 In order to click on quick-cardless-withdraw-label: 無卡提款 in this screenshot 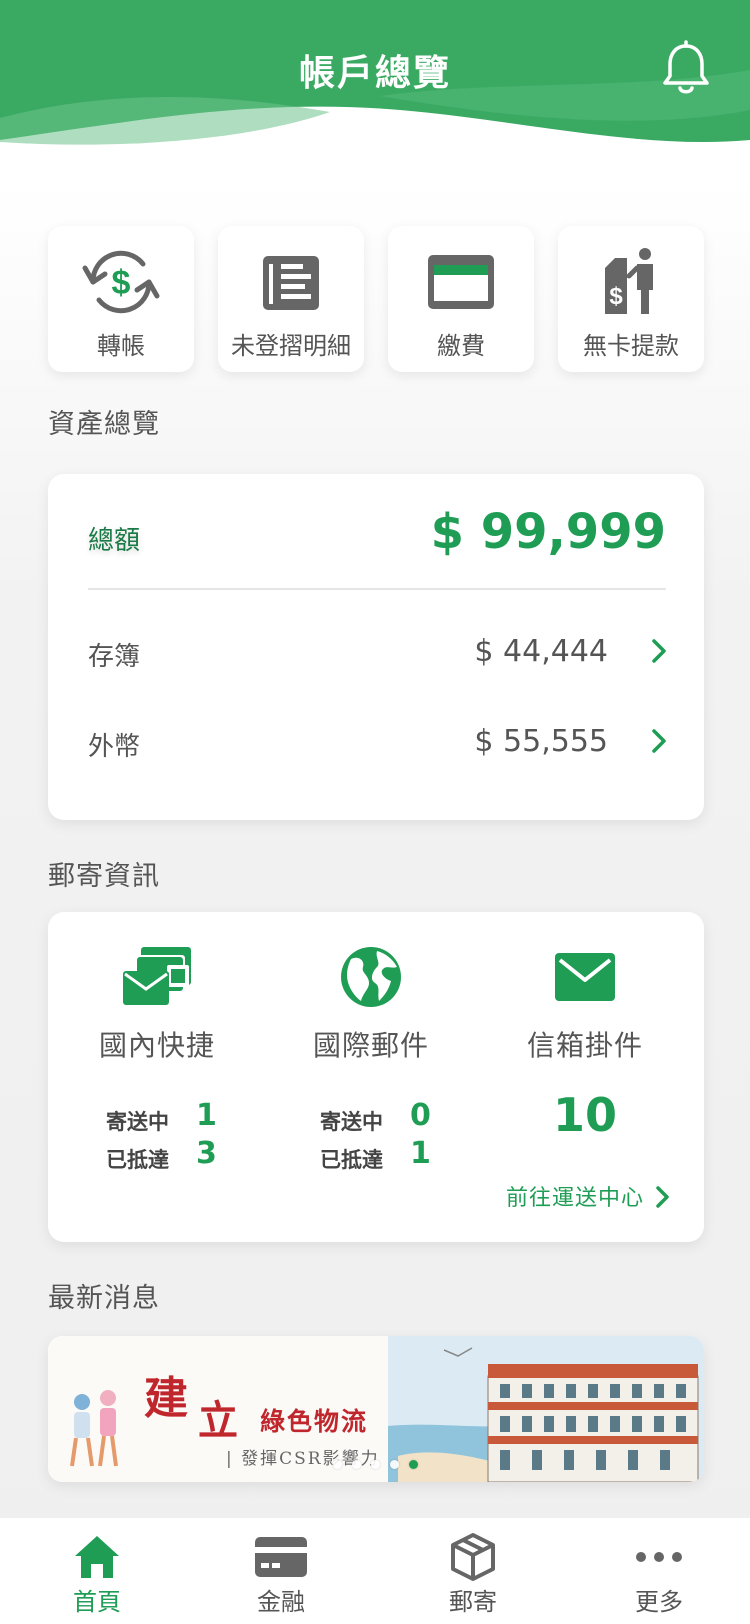, I will do `click(631, 346)`.